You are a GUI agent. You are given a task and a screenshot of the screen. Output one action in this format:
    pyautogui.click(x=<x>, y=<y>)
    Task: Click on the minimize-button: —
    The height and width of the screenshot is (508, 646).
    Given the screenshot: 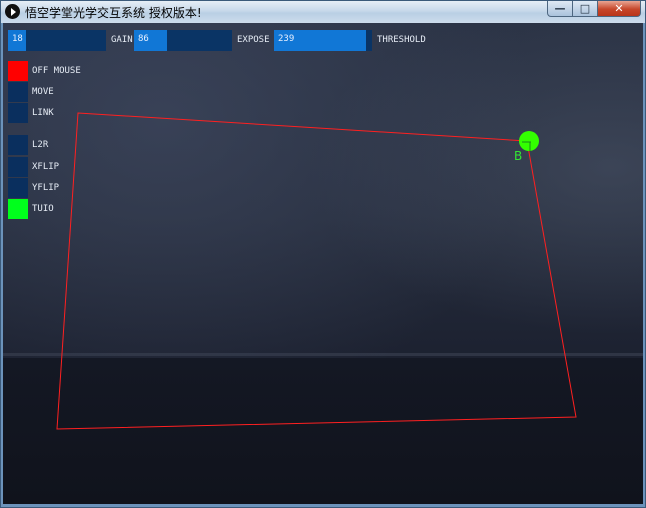 What is the action you would take?
    pyautogui.click(x=560, y=9)
    